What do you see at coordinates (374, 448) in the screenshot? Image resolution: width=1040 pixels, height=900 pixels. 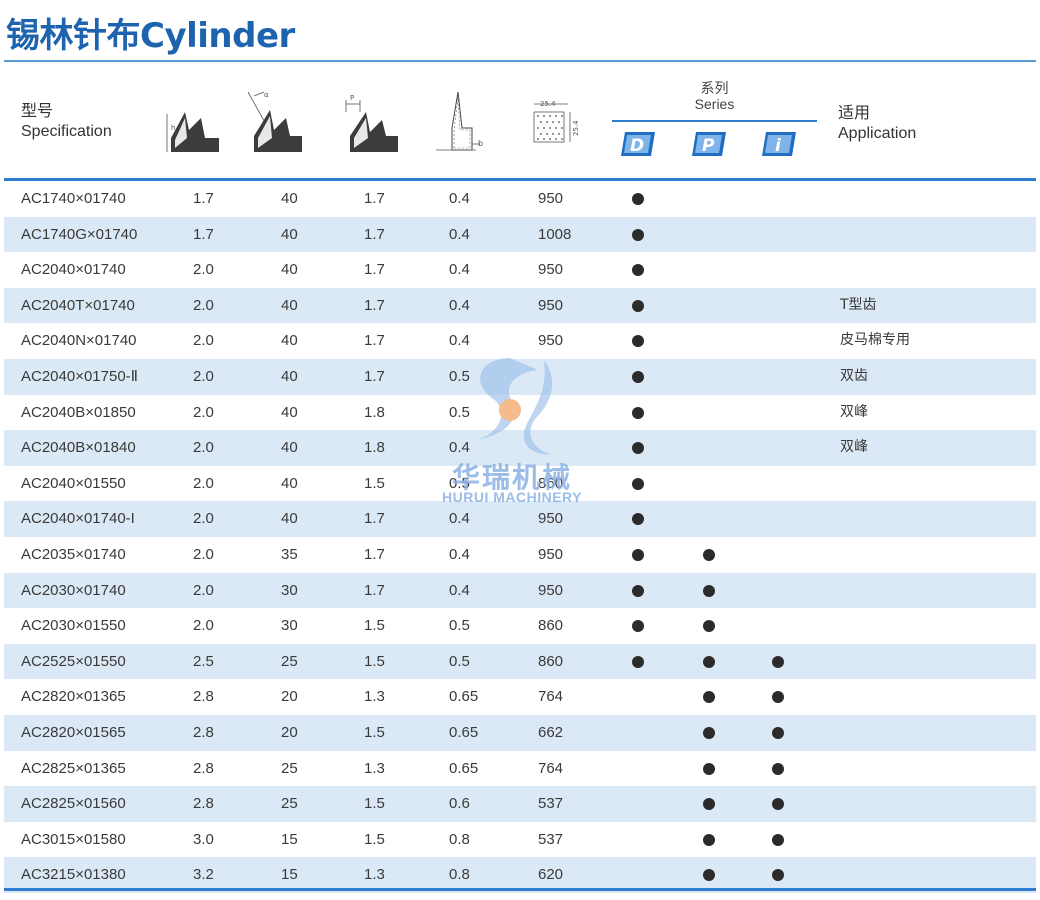 I see `pitch-cell: 1.8` at bounding box center [374, 448].